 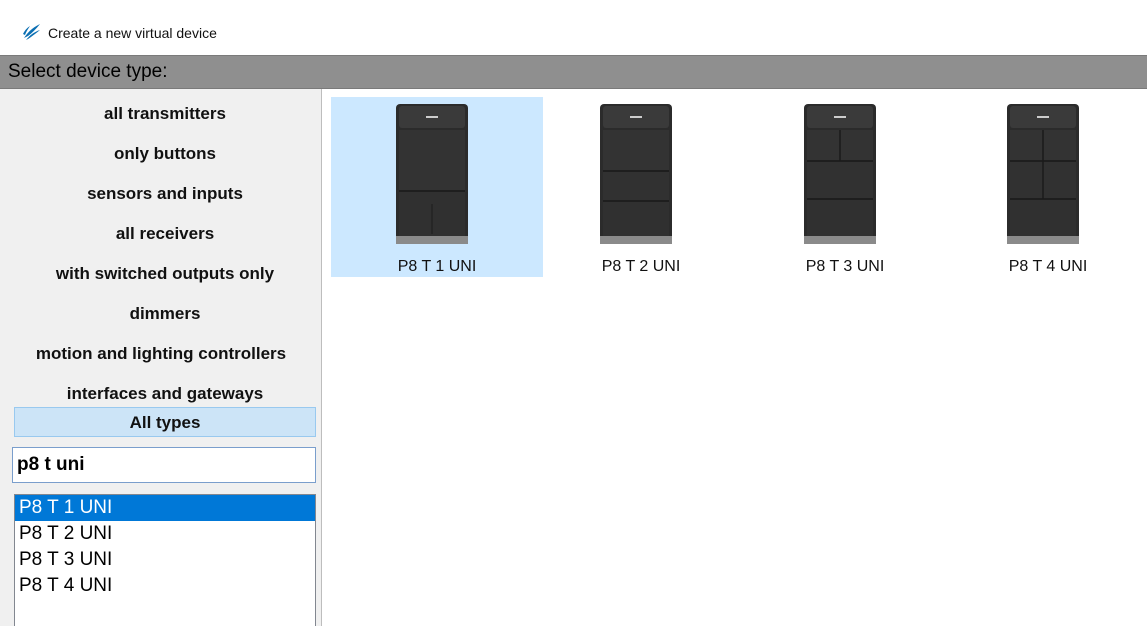 What do you see at coordinates (132, 33) in the screenshot?
I see `window-title: Create a new virtual device` at bounding box center [132, 33].